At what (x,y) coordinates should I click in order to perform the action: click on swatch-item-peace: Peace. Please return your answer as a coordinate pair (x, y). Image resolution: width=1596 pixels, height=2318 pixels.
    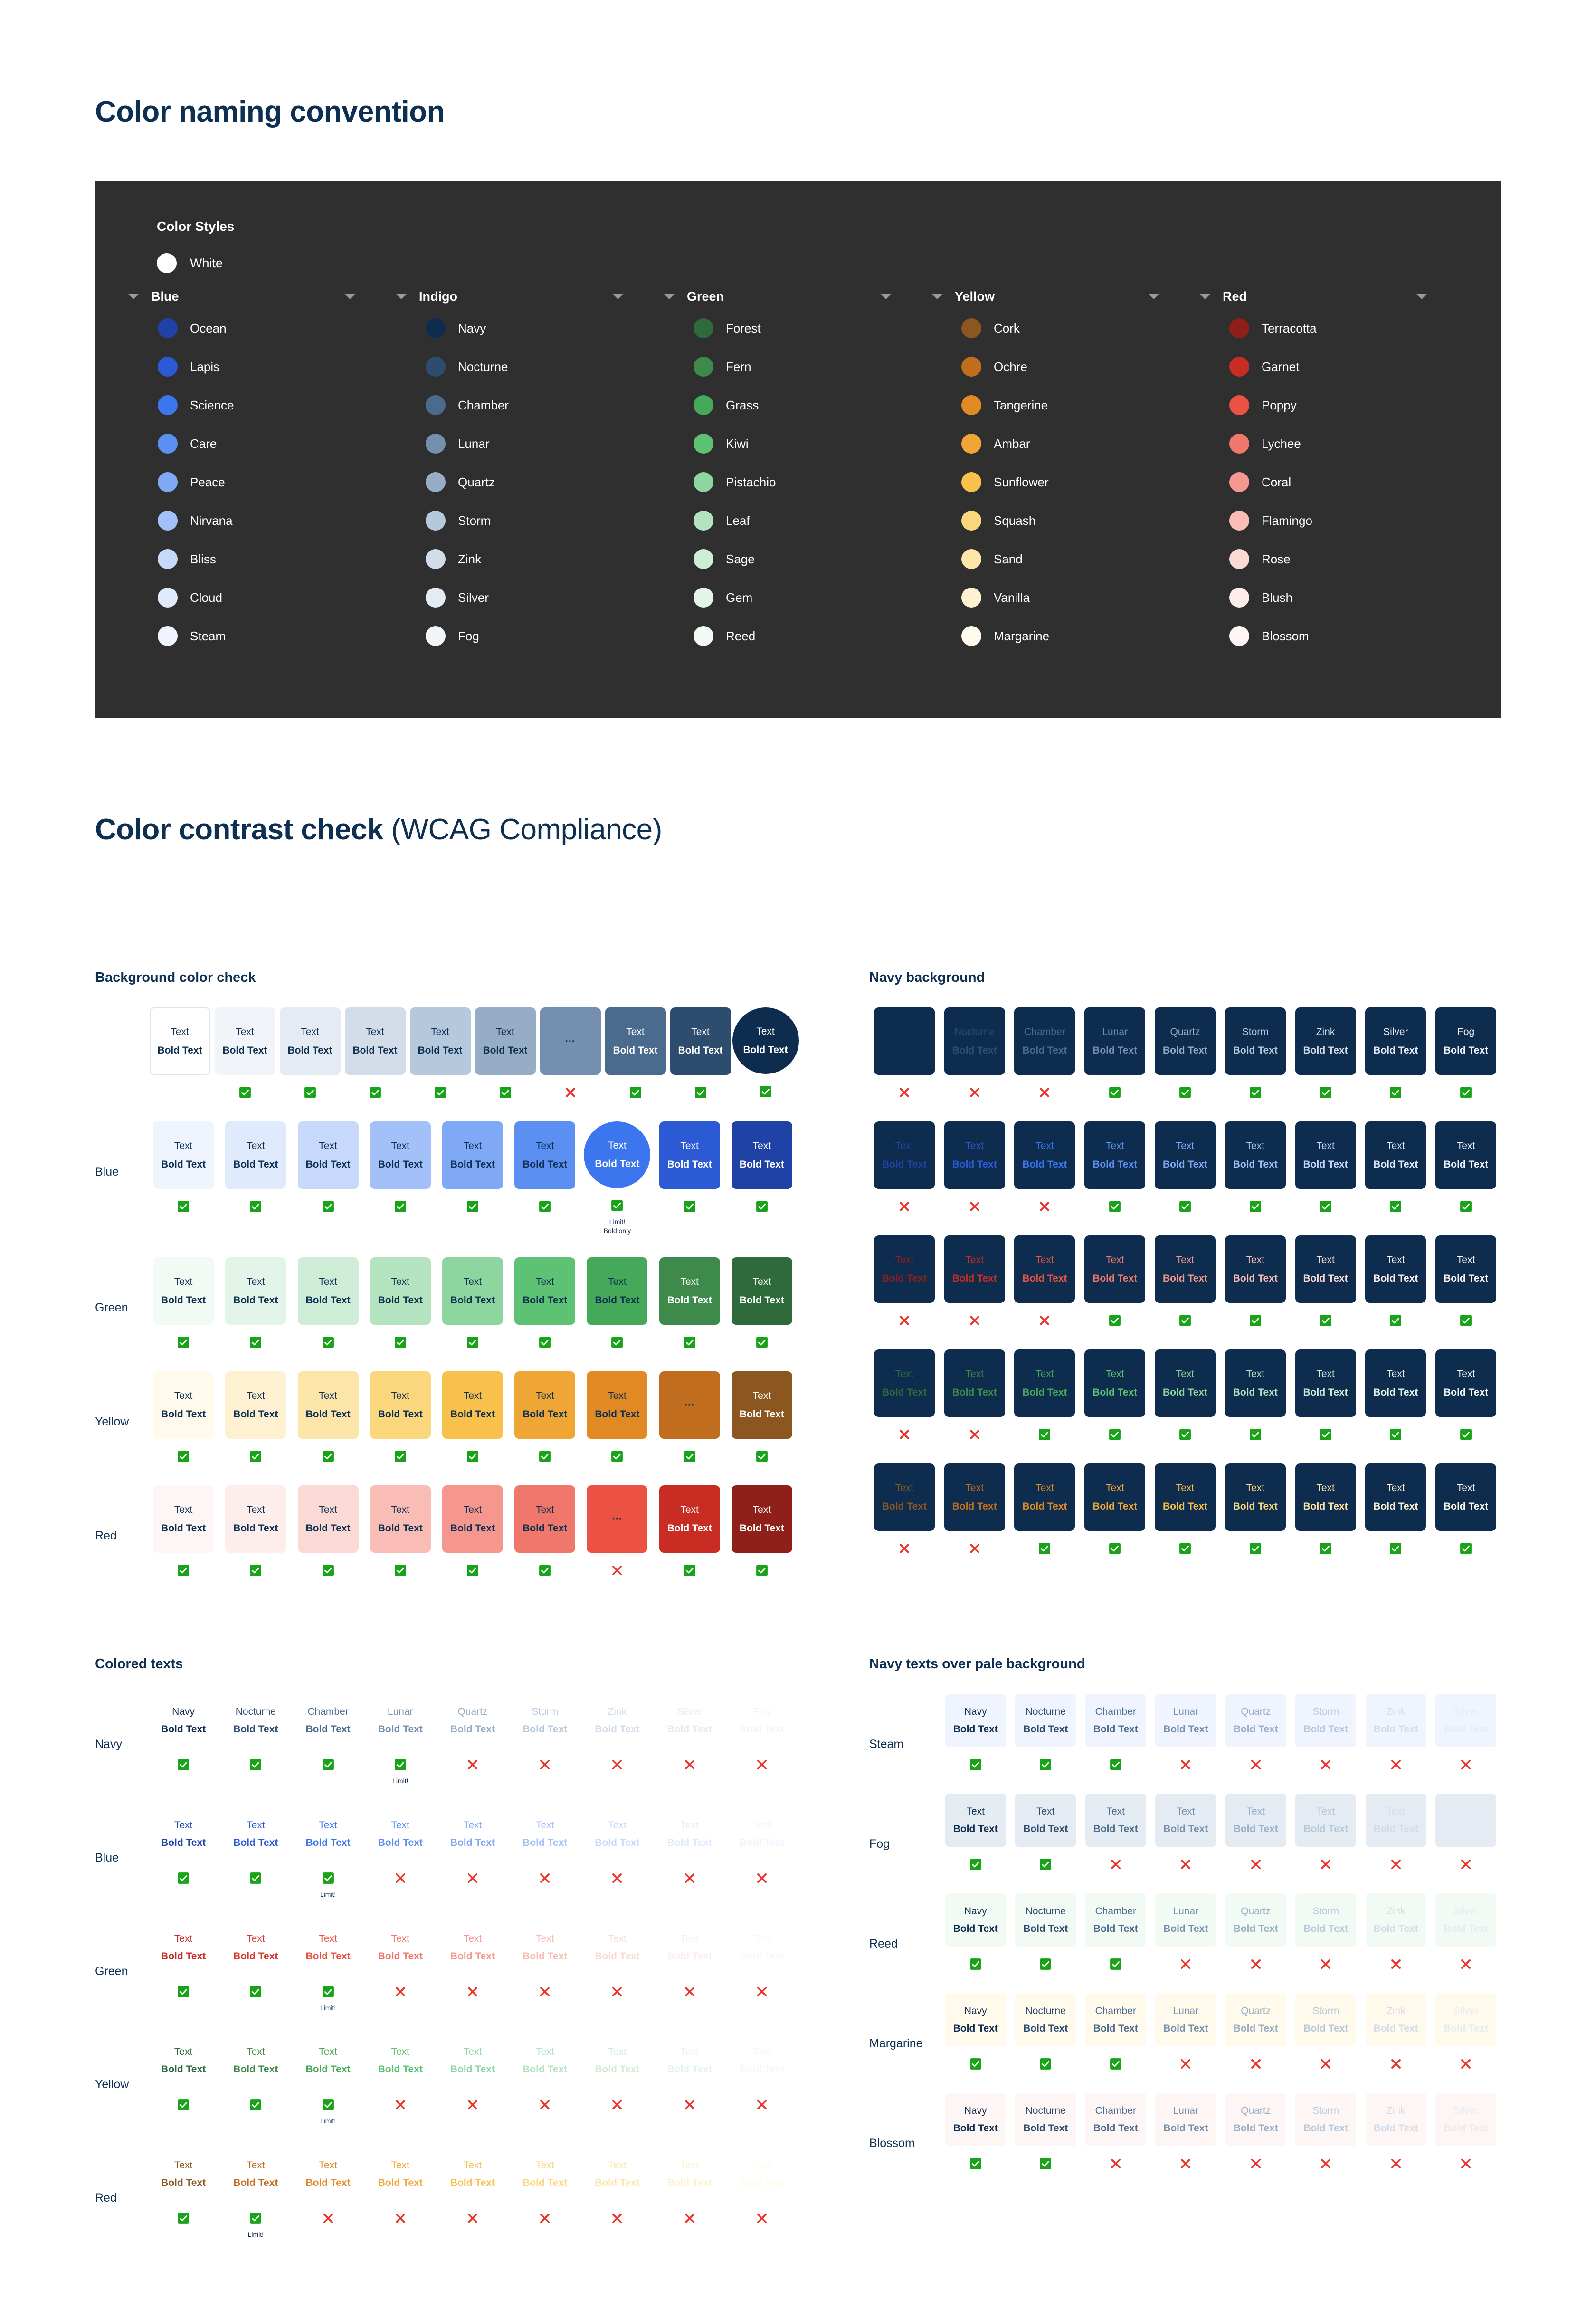
    Looking at the image, I should click on (270, 482).